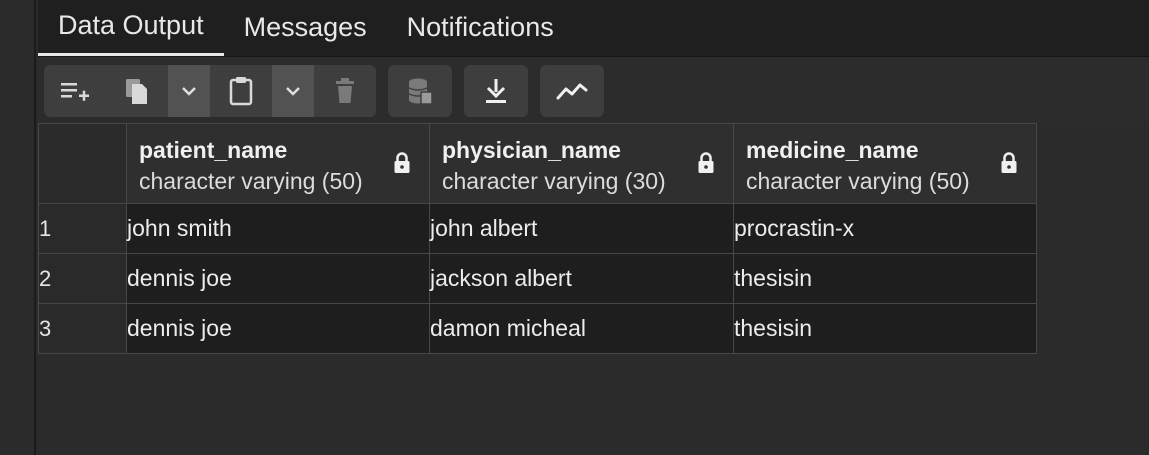  I want to click on download-button, so click(496, 91).